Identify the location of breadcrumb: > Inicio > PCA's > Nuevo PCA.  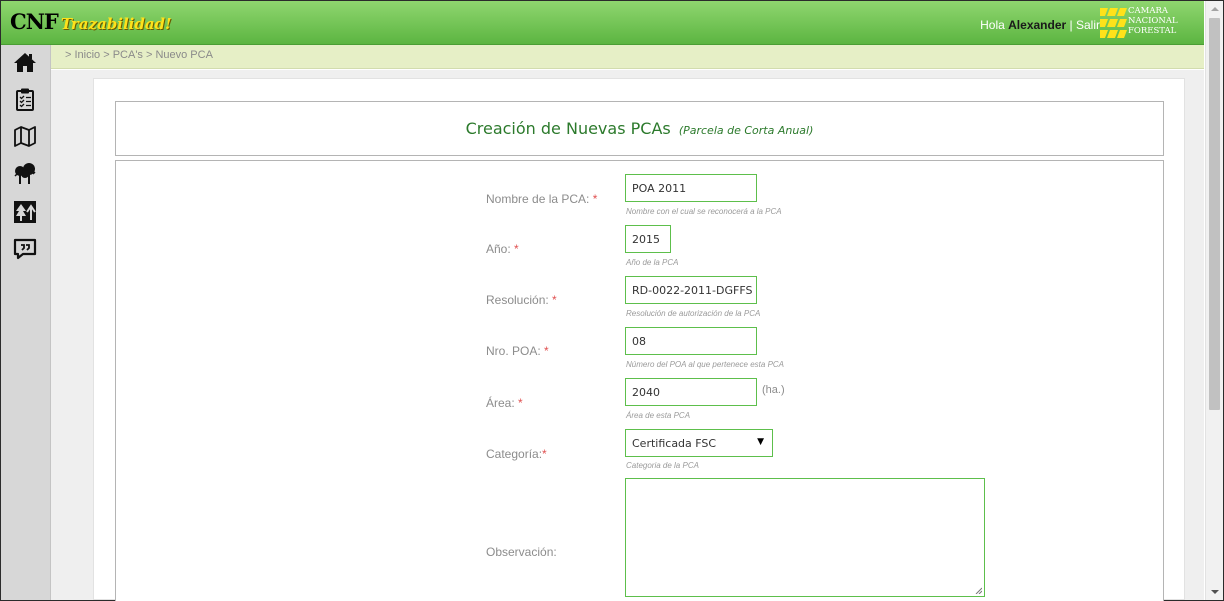
(139, 55).